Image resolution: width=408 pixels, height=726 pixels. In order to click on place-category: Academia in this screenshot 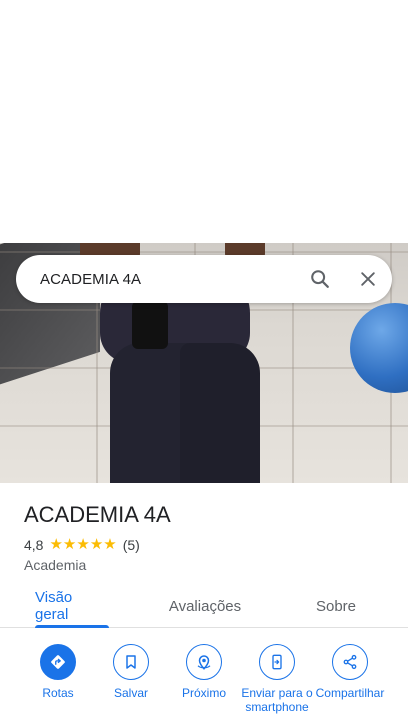, I will do `click(55, 565)`.